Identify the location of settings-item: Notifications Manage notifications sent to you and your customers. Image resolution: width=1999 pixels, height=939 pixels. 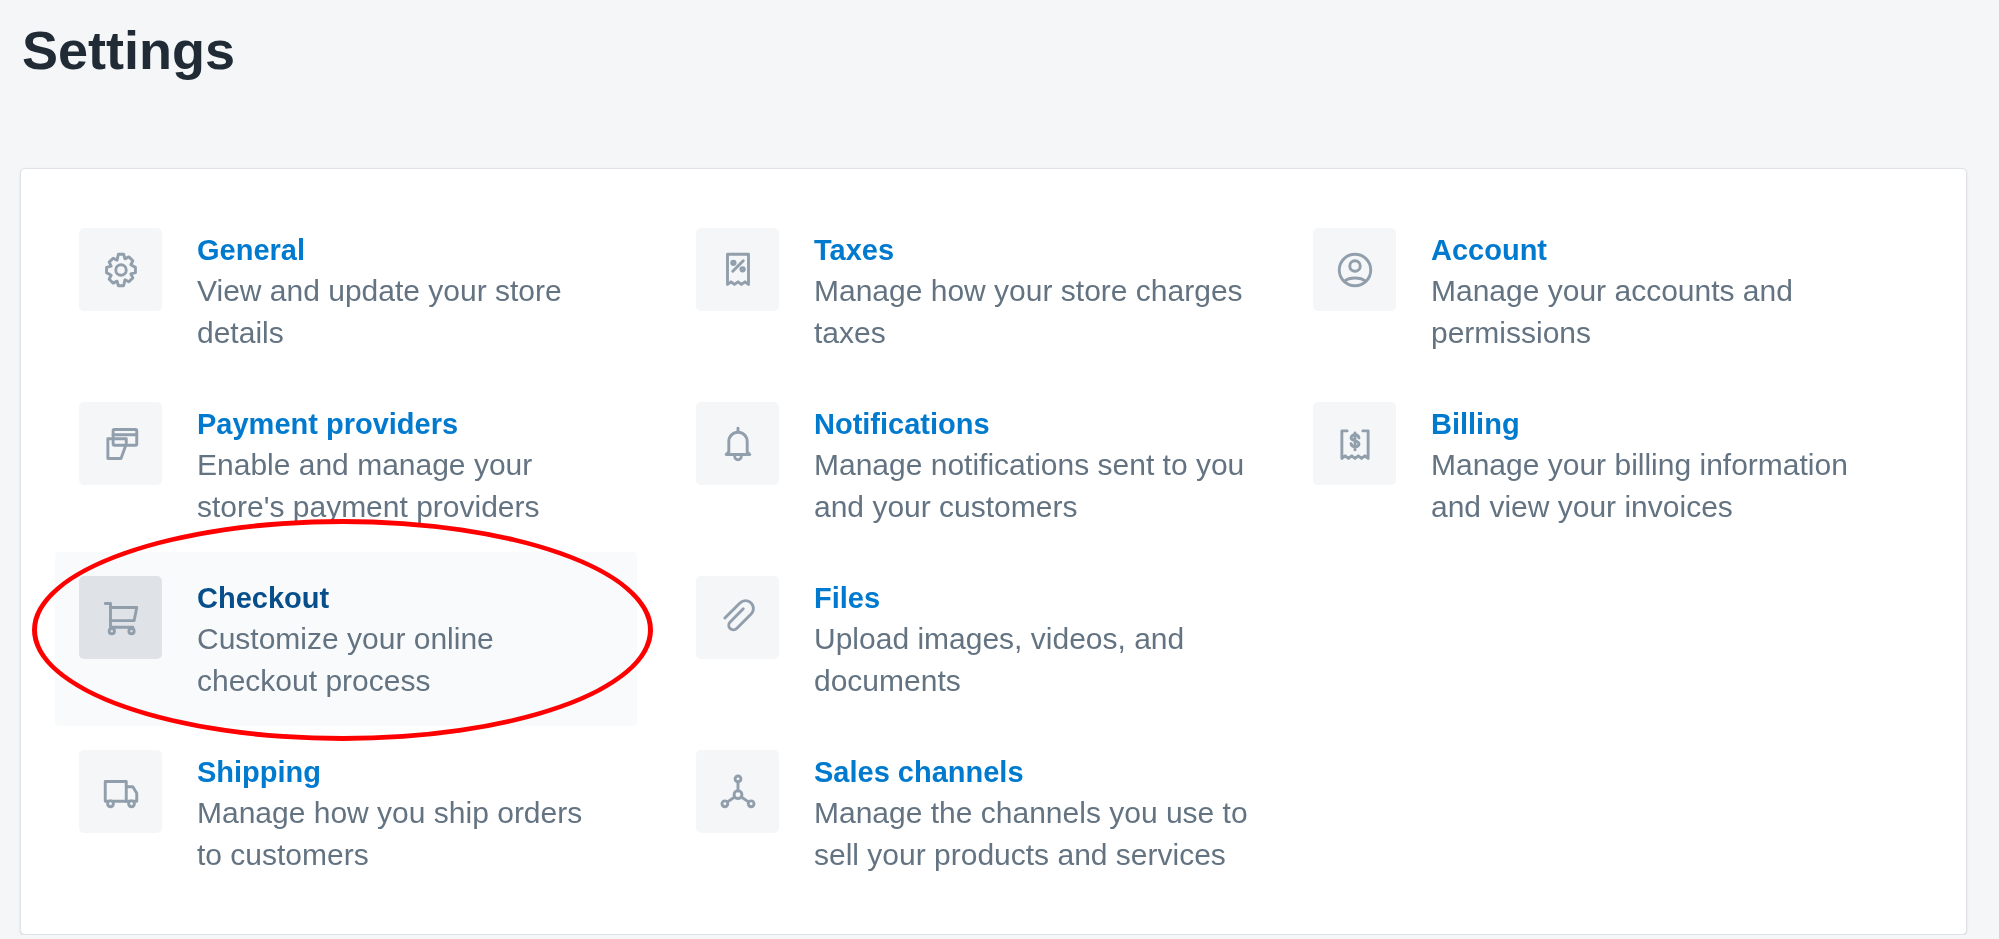
(980, 465).